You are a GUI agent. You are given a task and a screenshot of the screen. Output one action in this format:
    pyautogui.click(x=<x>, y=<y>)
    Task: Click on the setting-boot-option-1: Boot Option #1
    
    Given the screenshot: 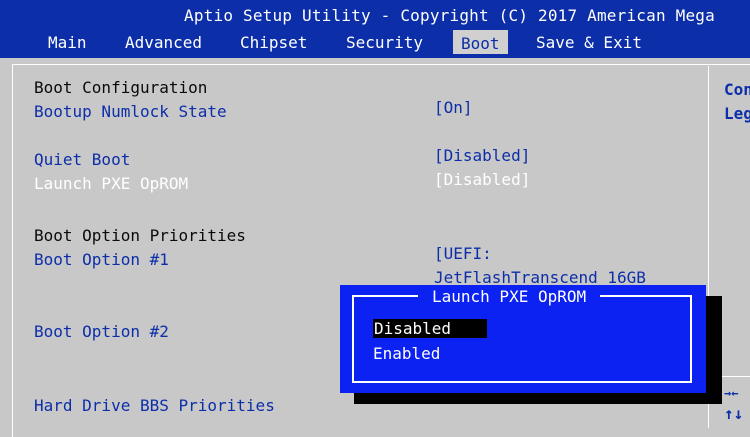 What is the action you would take?
    pyautogui.click(x=101, y=259)
    